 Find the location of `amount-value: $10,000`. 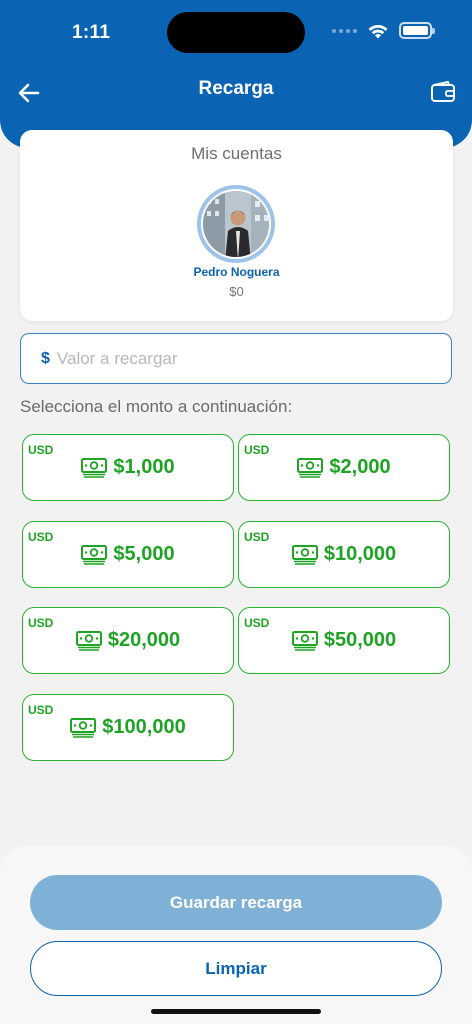

amount-value: $10,000 is located at coordinates (360, 554).